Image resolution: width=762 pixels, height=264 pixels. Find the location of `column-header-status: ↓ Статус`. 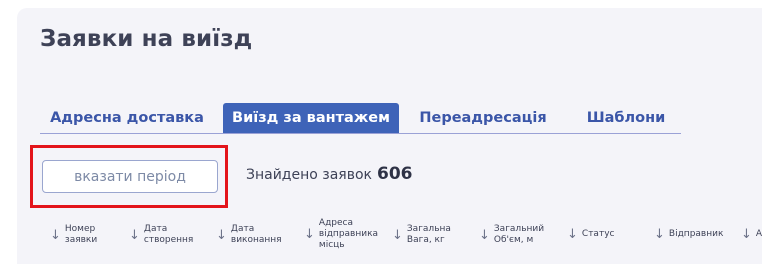

column-header-status: ↓ Статус is located at coordinates (602, 234).